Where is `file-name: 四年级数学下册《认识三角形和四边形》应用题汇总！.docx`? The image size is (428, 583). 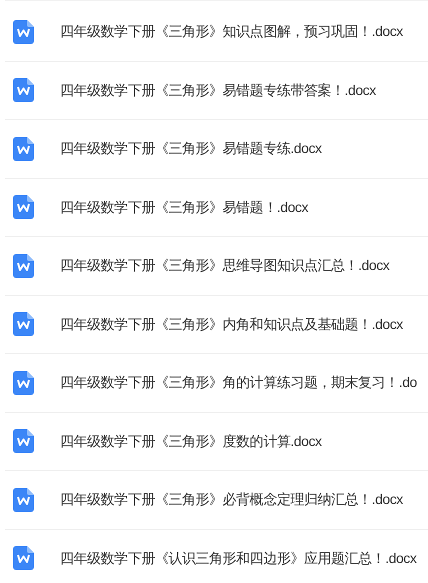 file-name: 四年级数学下册《认识三角形和四边形》应用题汇总！.docx is located at coordinates (238, 558).